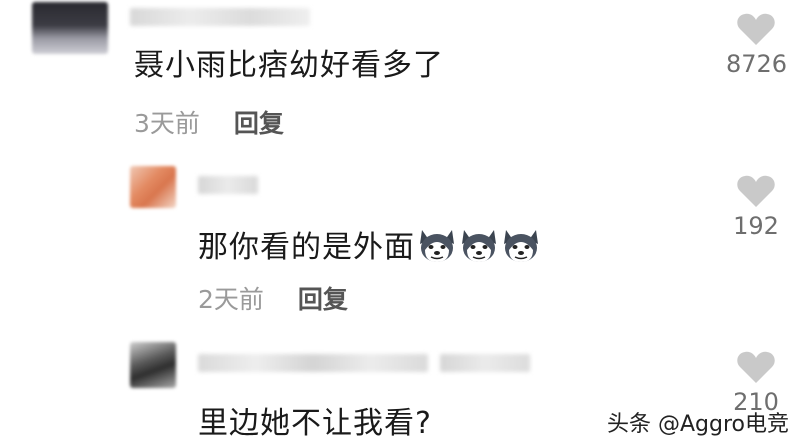  What do you see at coordinates (167, 123) in the screenshot?
I see `comment-time: 3天前` at bounding box center [167, 123].